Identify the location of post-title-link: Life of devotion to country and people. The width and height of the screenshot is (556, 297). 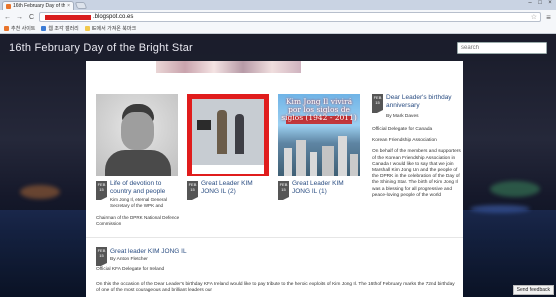
(145, 187).